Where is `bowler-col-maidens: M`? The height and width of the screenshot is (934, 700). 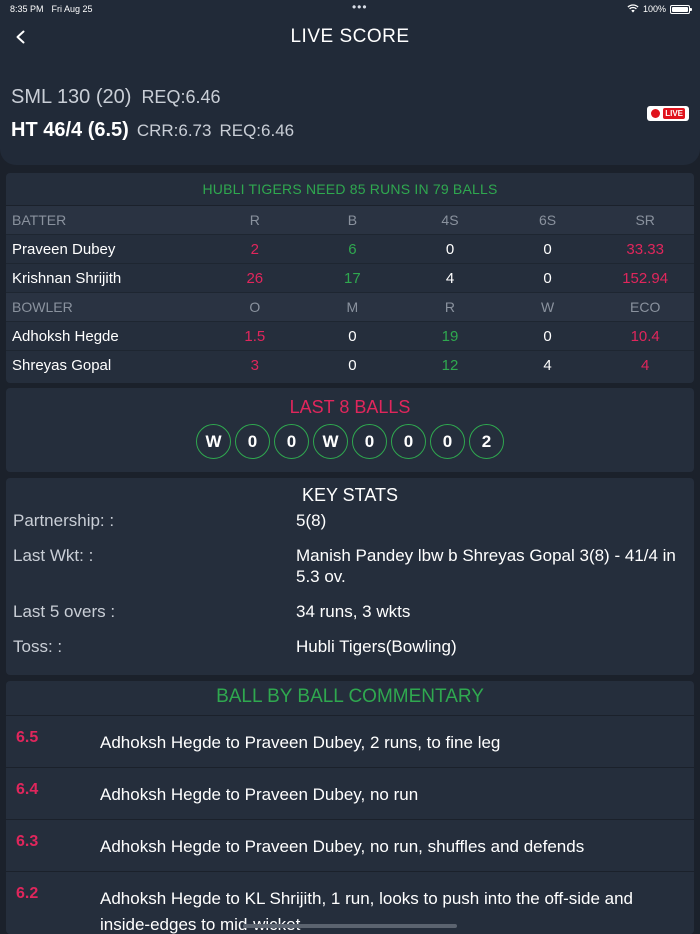
bowler-col-maidens: M is located at coordinates (352, 307).